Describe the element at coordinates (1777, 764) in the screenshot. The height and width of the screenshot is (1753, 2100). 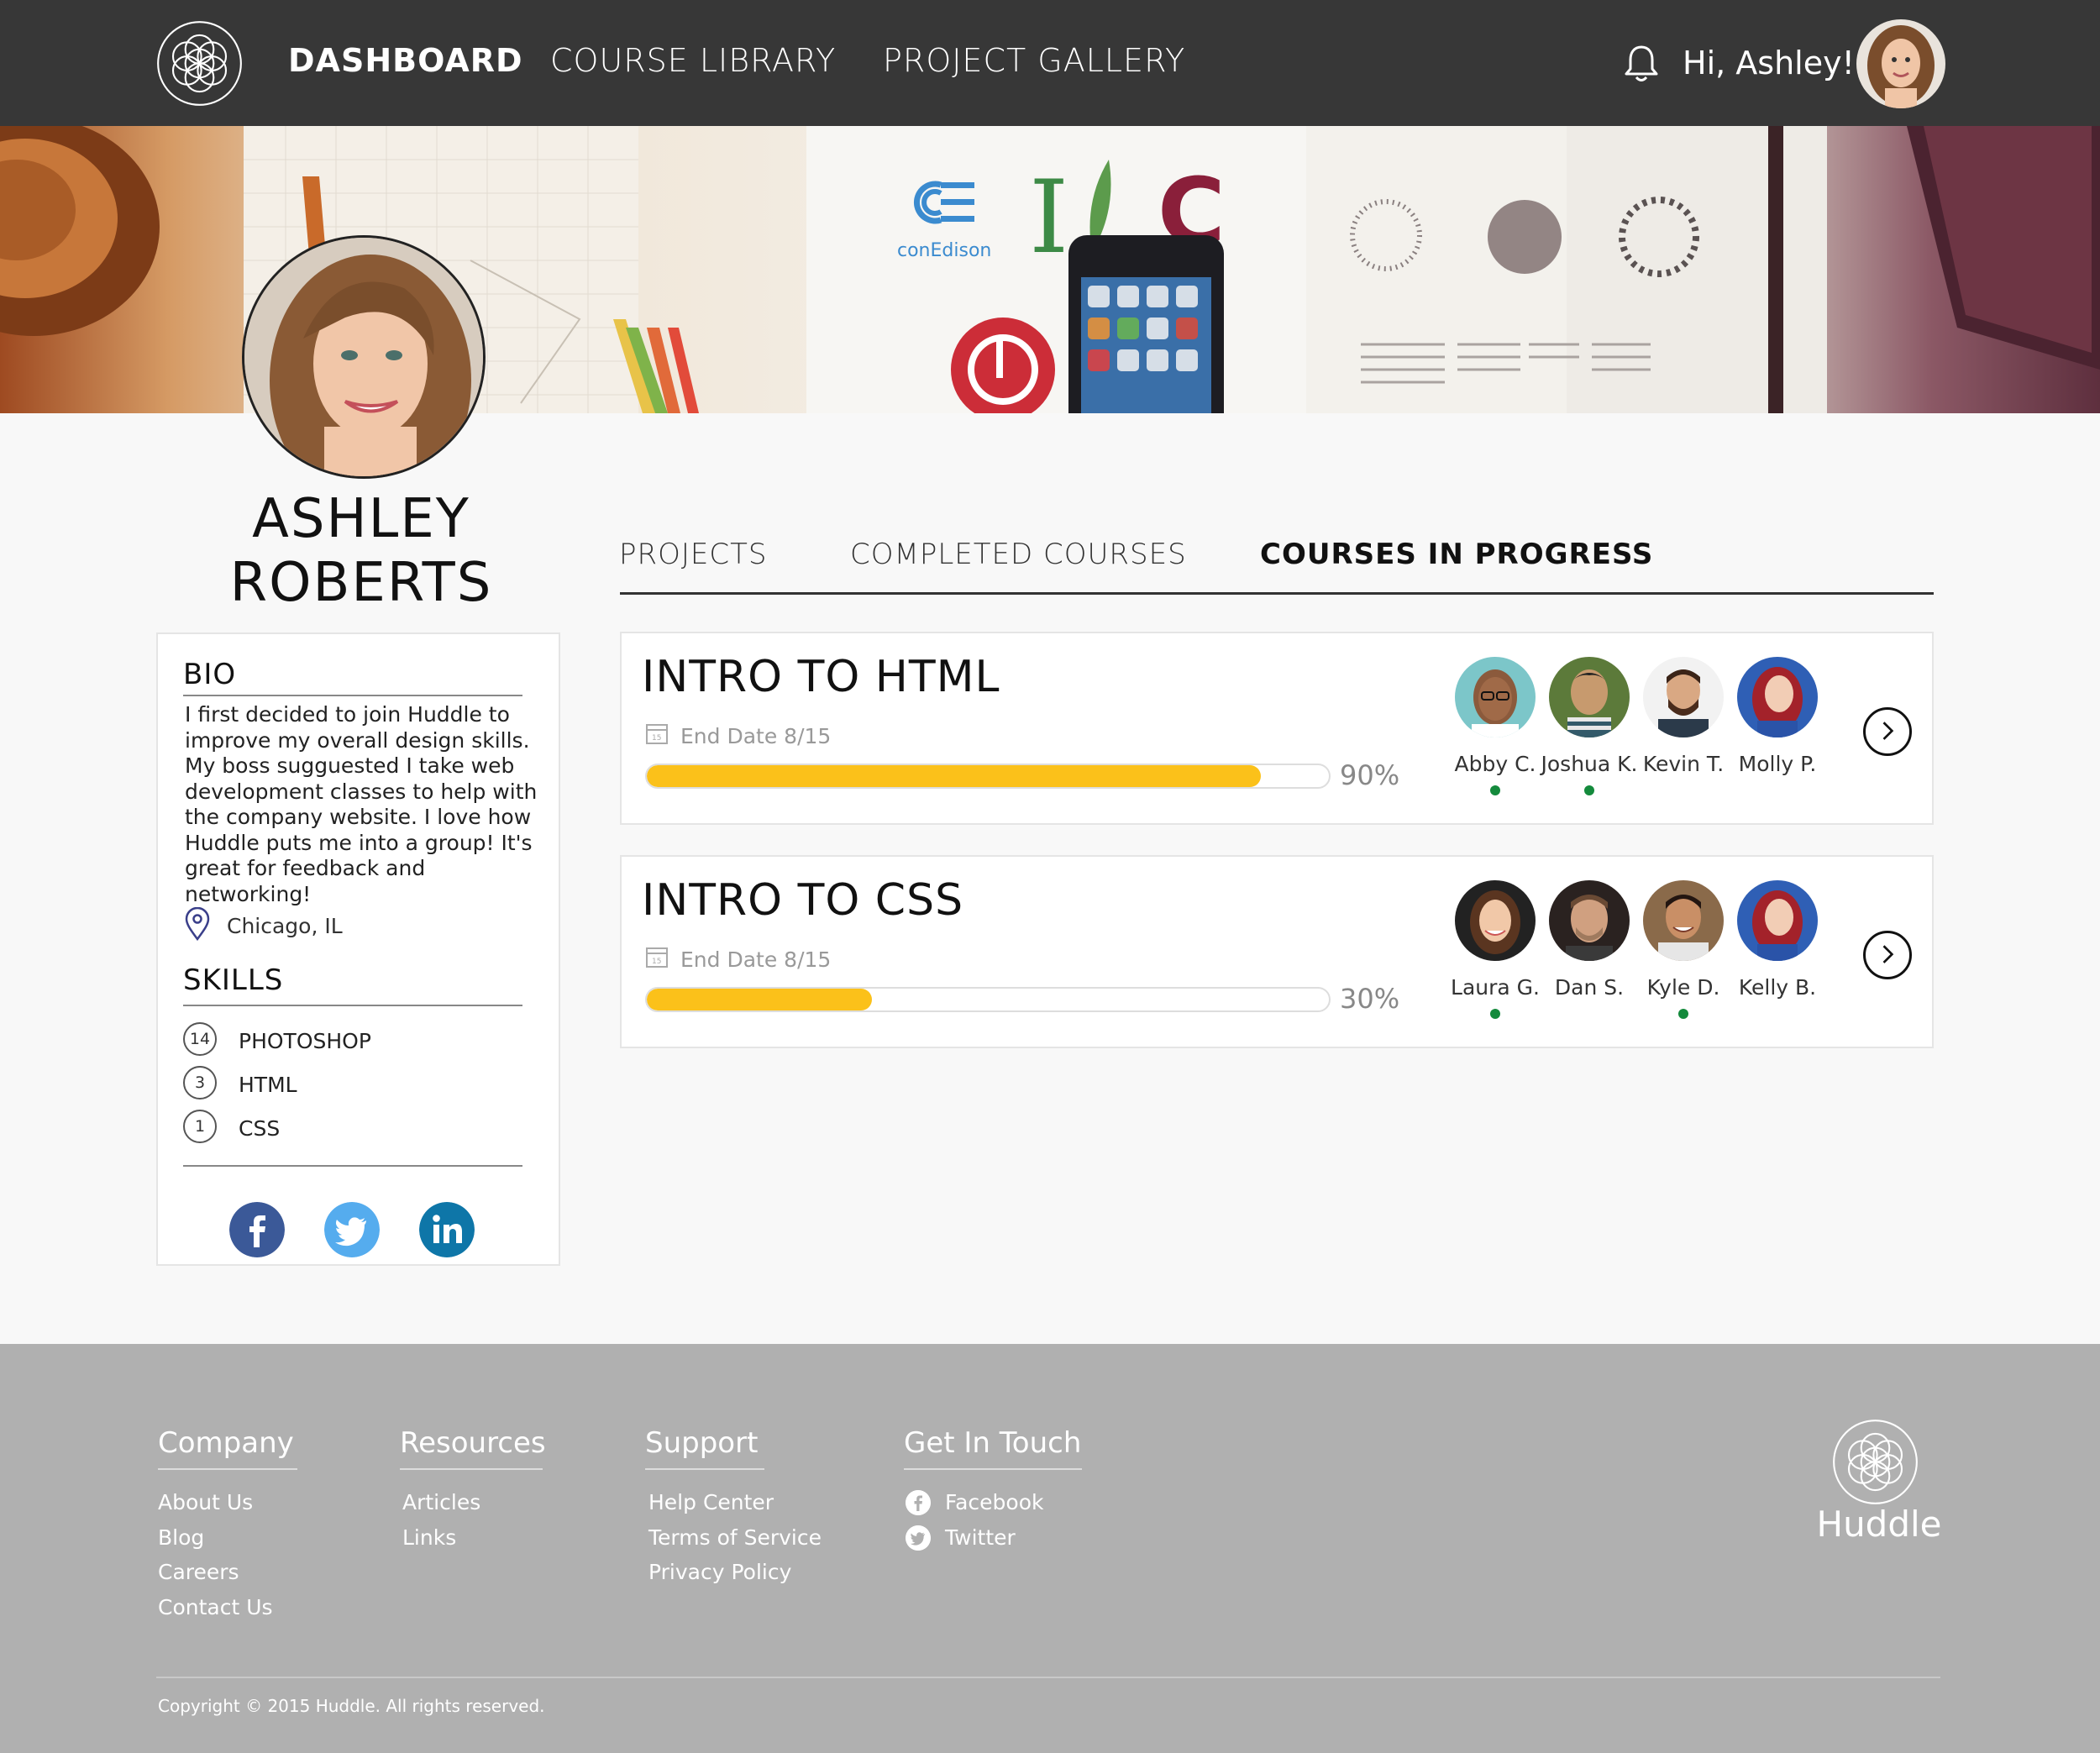
I see `member-name: Molly P.` at that location.